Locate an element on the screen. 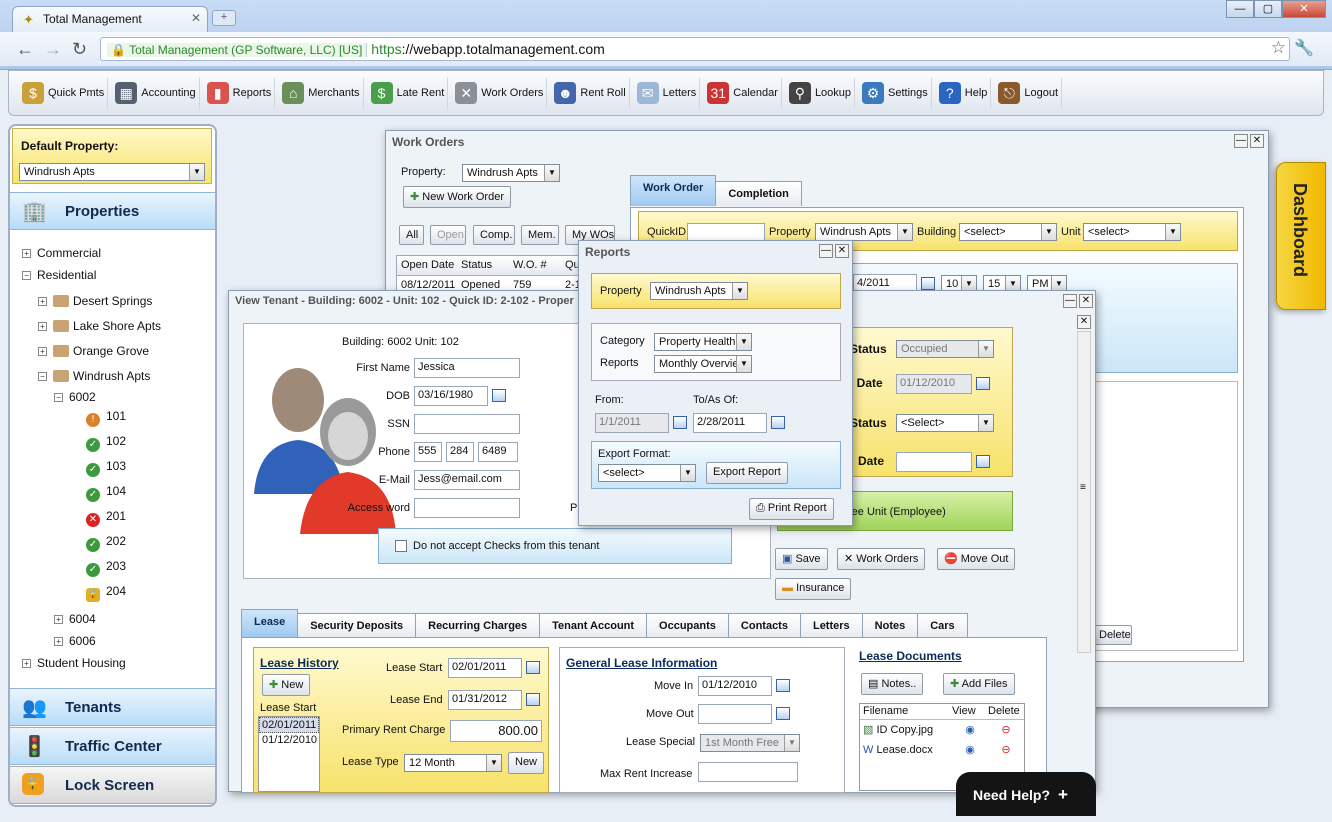 The height and width of the screenshot is (822, 1332). tab-cars: Cars is located at coordinates (942, 625).